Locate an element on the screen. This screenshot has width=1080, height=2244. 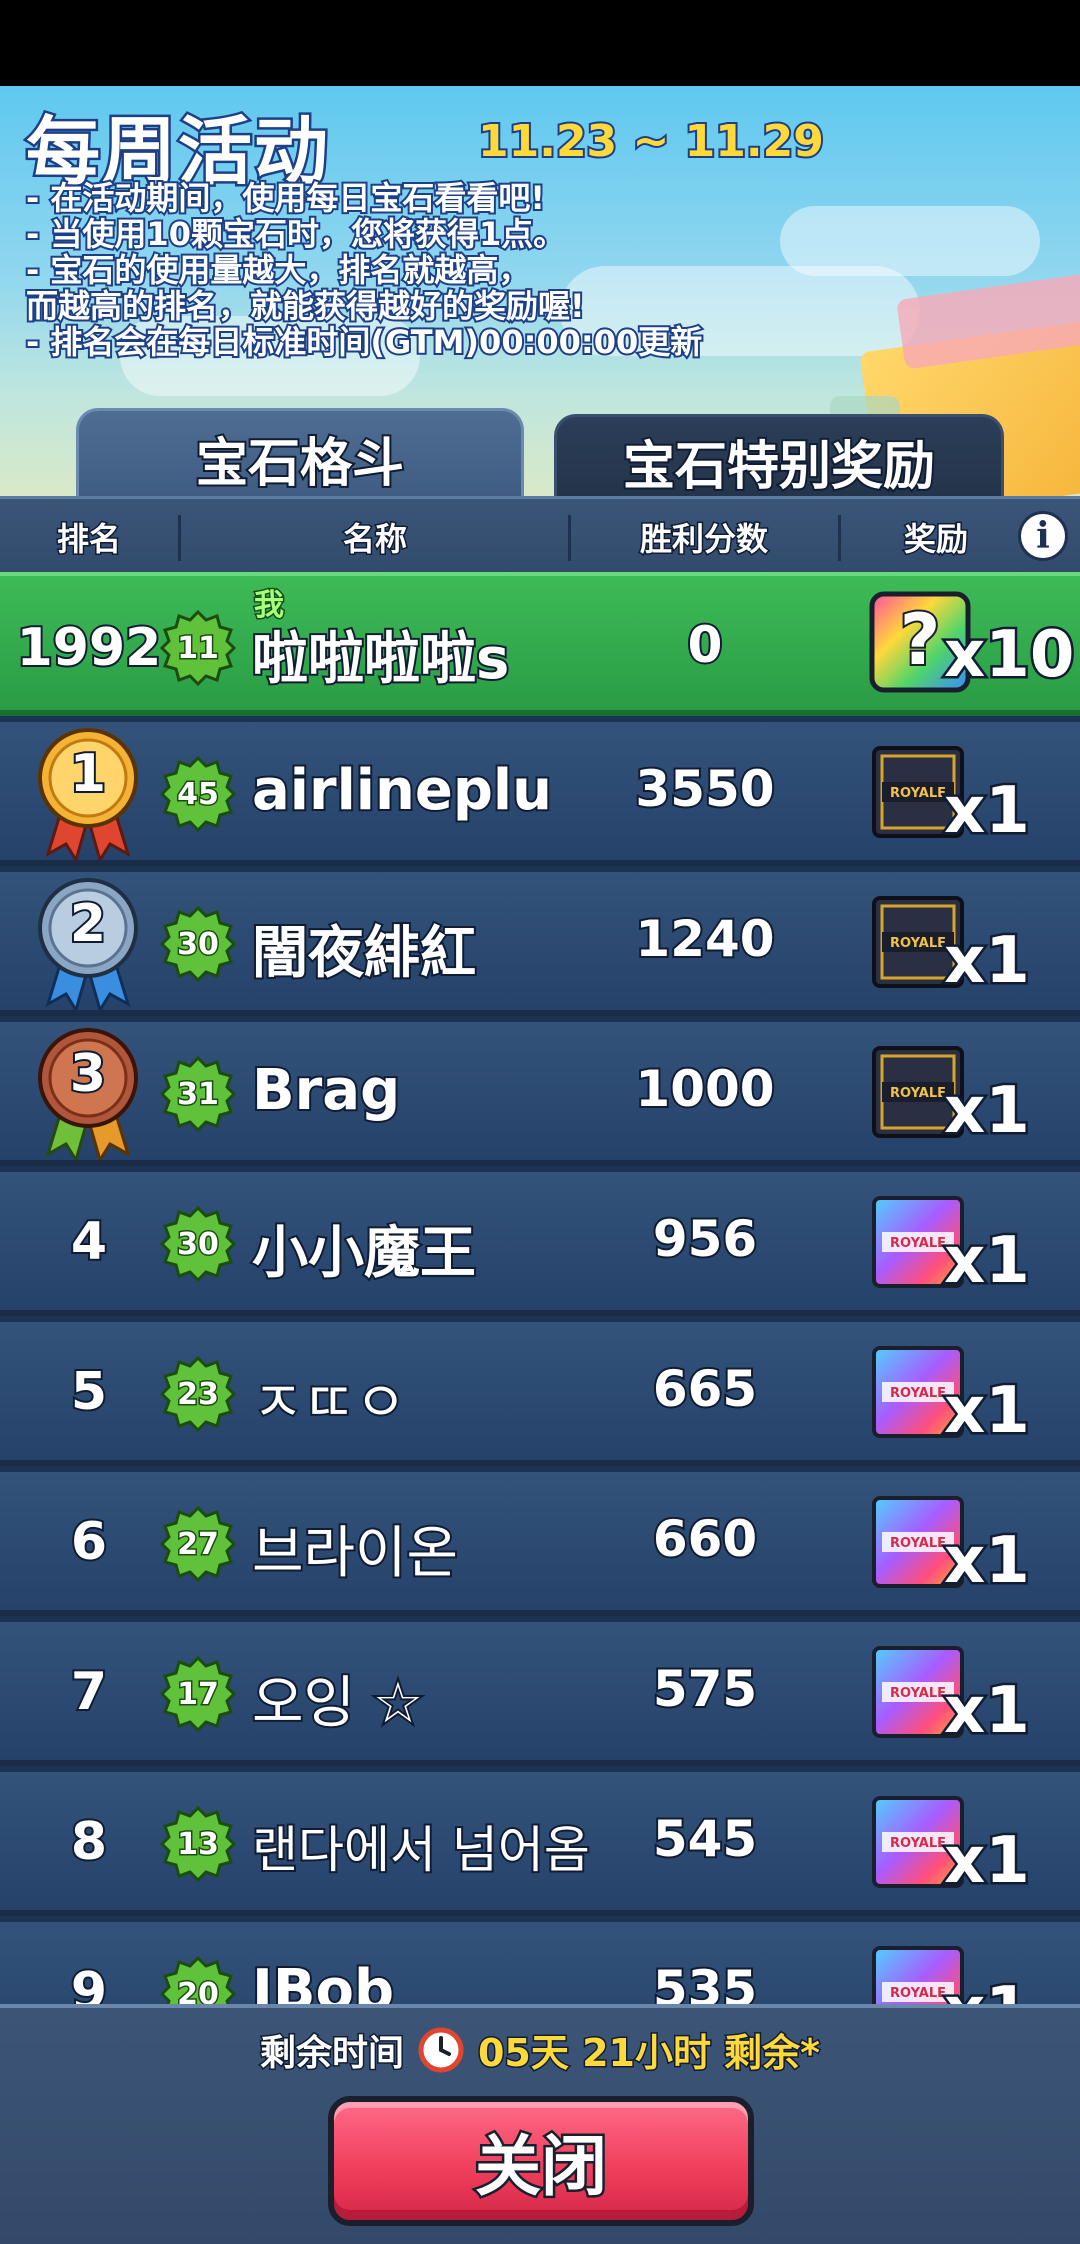
footer-panel: 剩余时间 05天 21小时 剩余* 关闭 is located at coordinates (540, 2124).